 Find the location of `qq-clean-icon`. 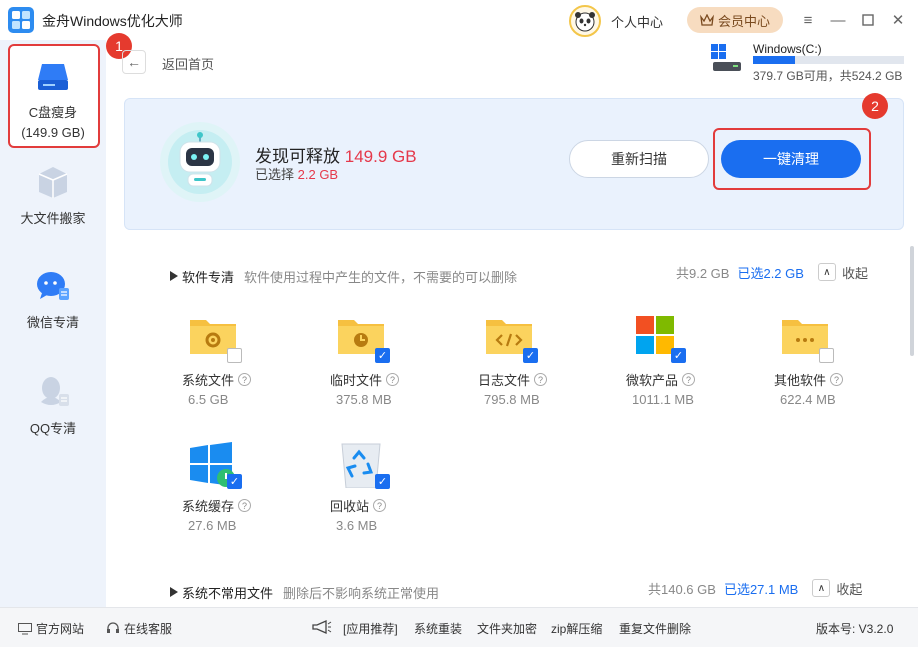

qq-clean-icon is located at coordinates (53, 392).